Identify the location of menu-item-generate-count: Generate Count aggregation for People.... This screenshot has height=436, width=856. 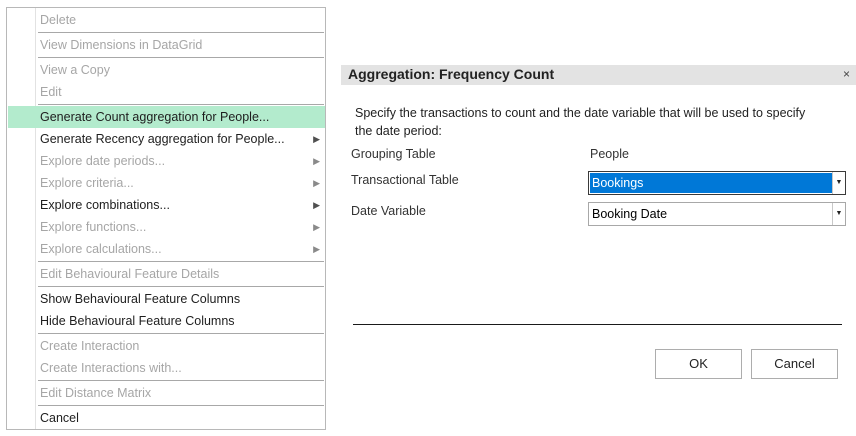
(166, 117).